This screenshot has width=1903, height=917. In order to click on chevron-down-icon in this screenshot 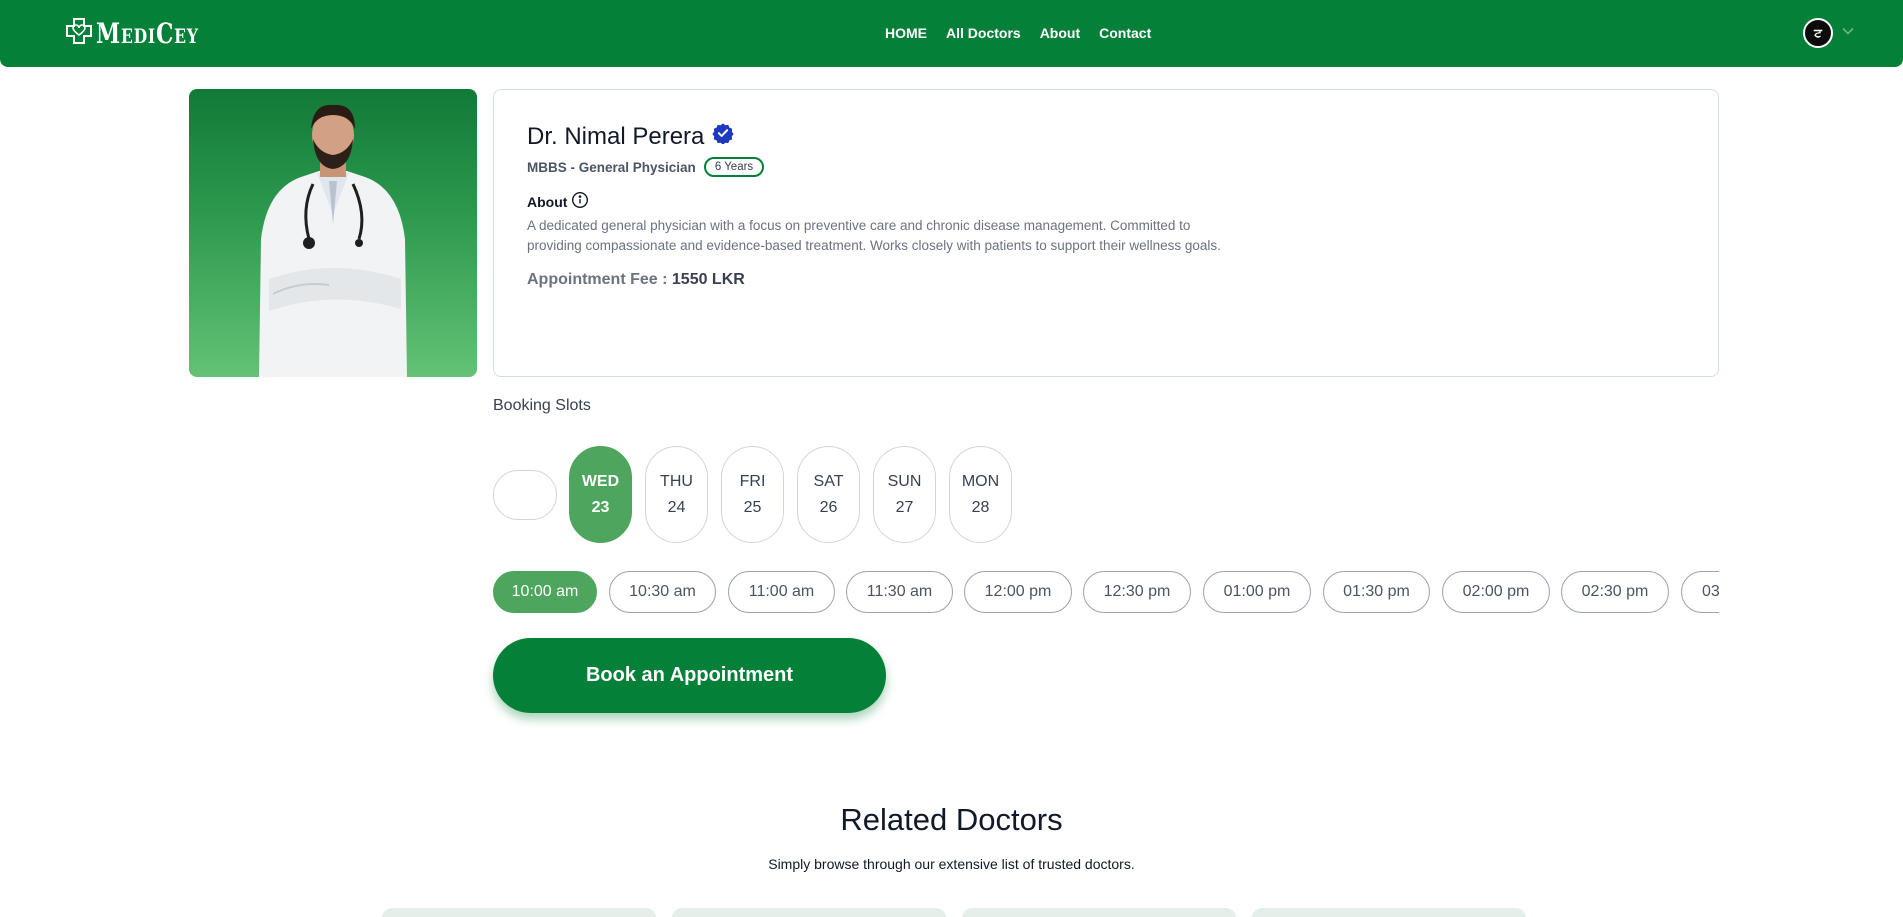, I will do `click(1848, 33)`.